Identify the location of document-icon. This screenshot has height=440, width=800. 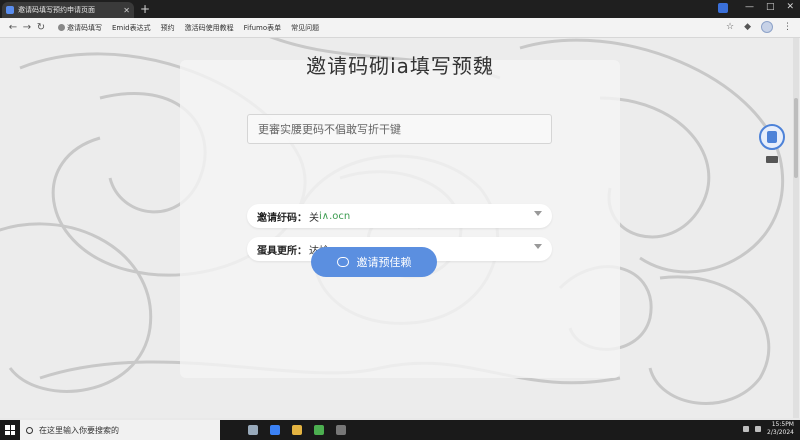
(772, 137).